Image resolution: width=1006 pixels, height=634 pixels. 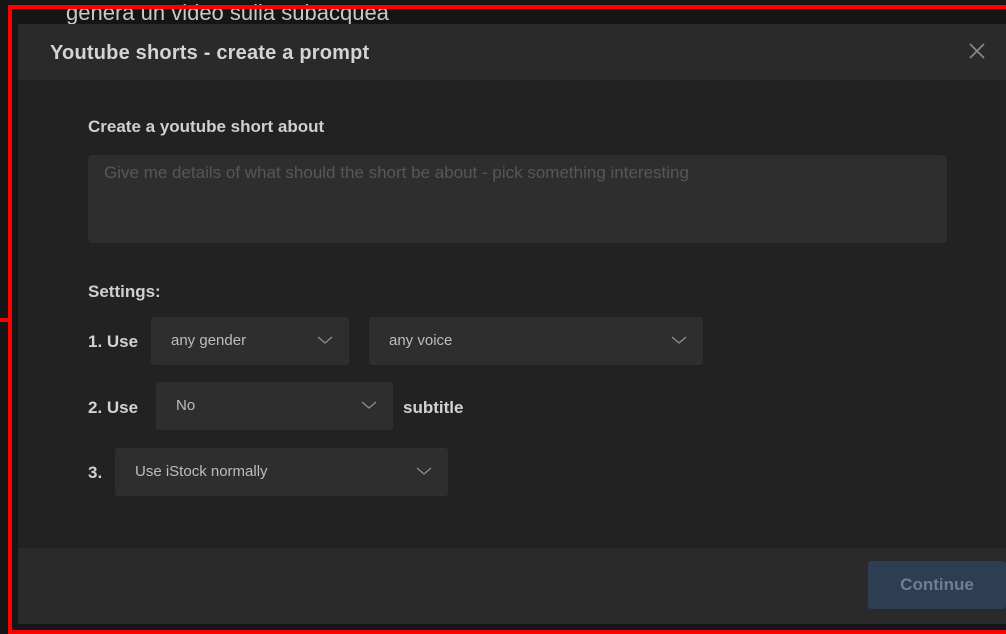 What do you see at coordinates (5, 320) in the screenshot?
I see `highlight-tick` at bounding box center [5, 320].